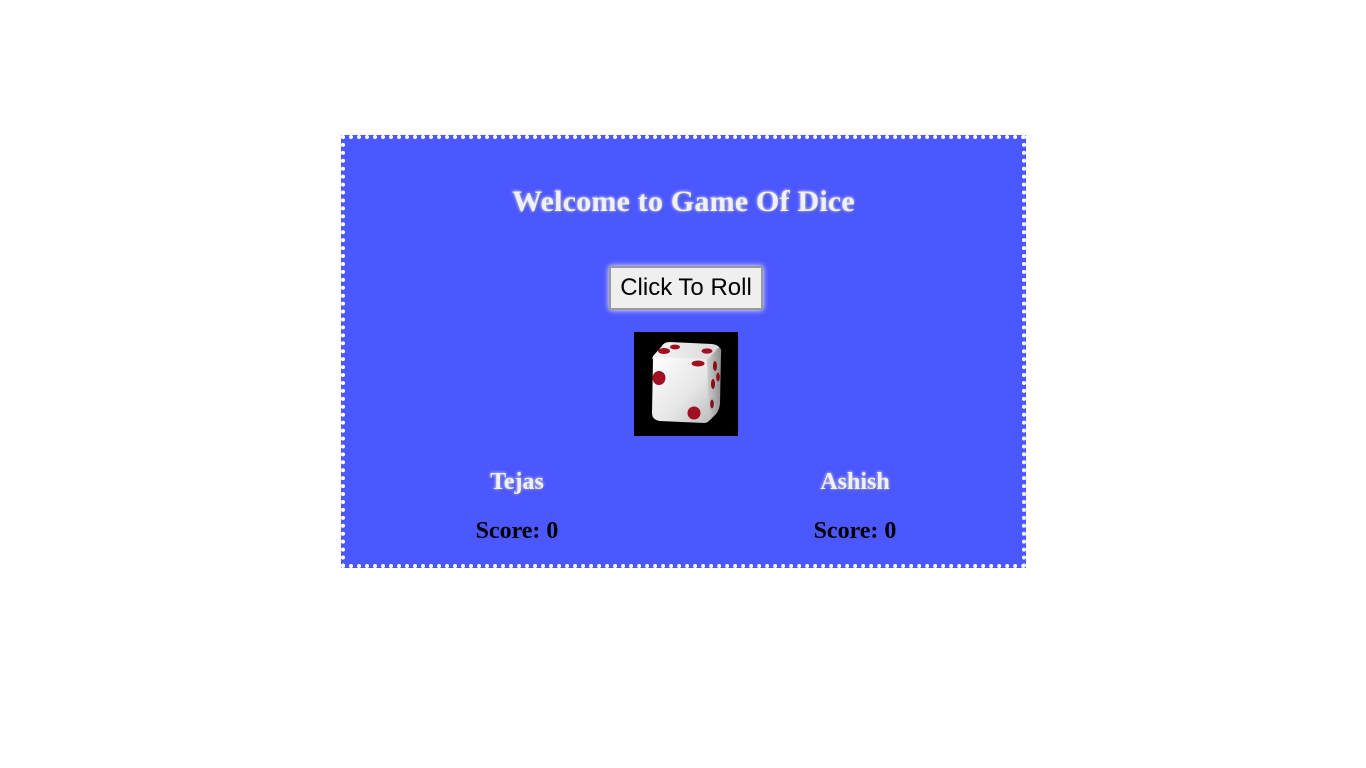  Describe the element at coordinates (517, 507) in the screenshot. I see `player-one-panel: Tejas Score: 0` at that location.